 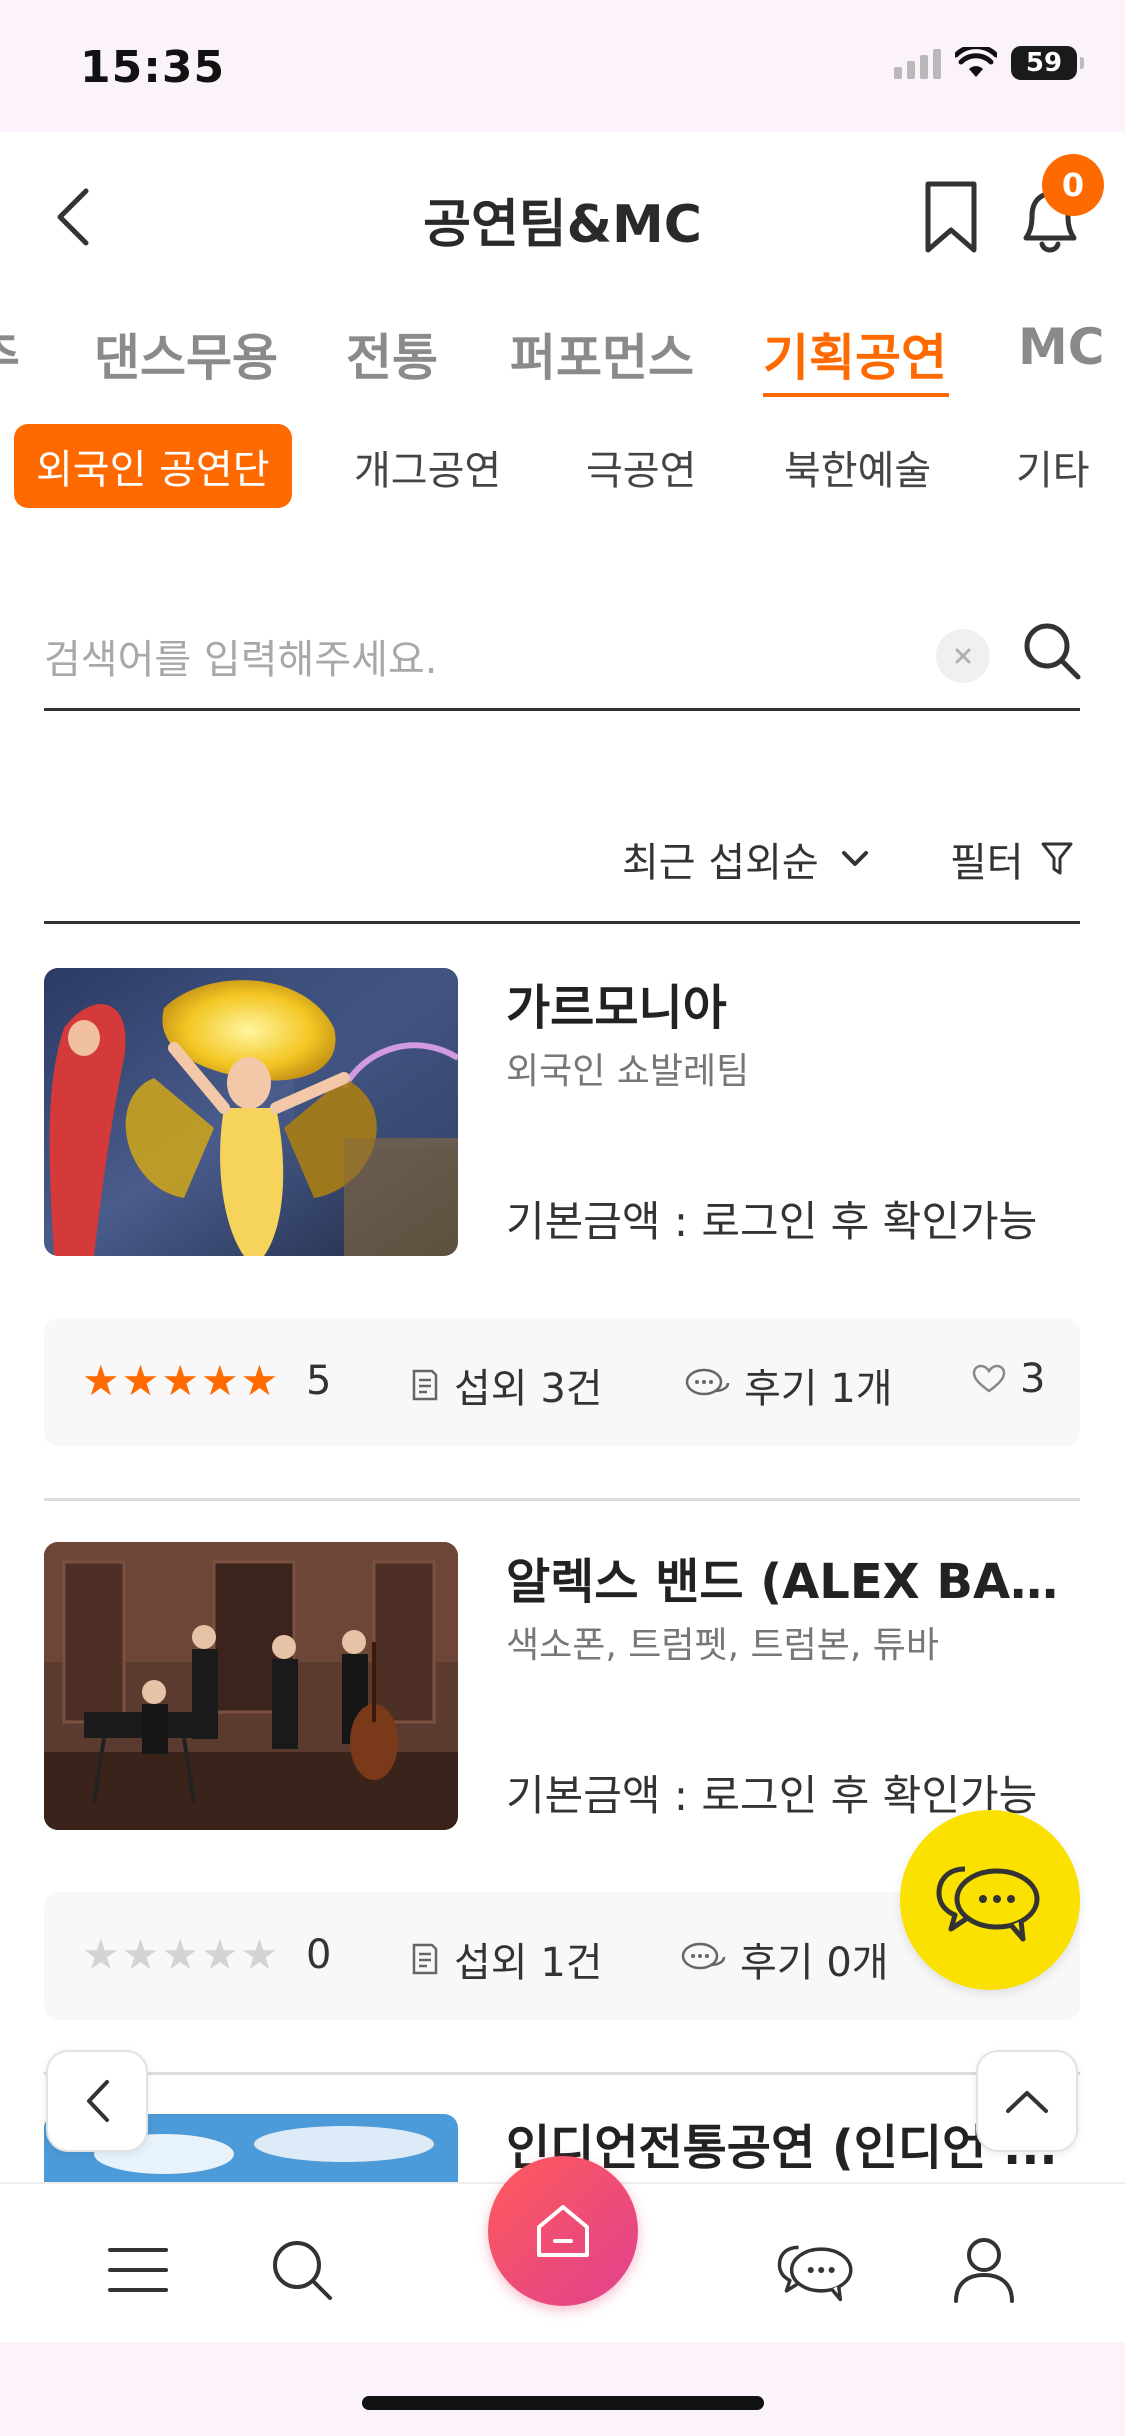 I want to click on filter-label: 필터, so click(x=987, y=863).